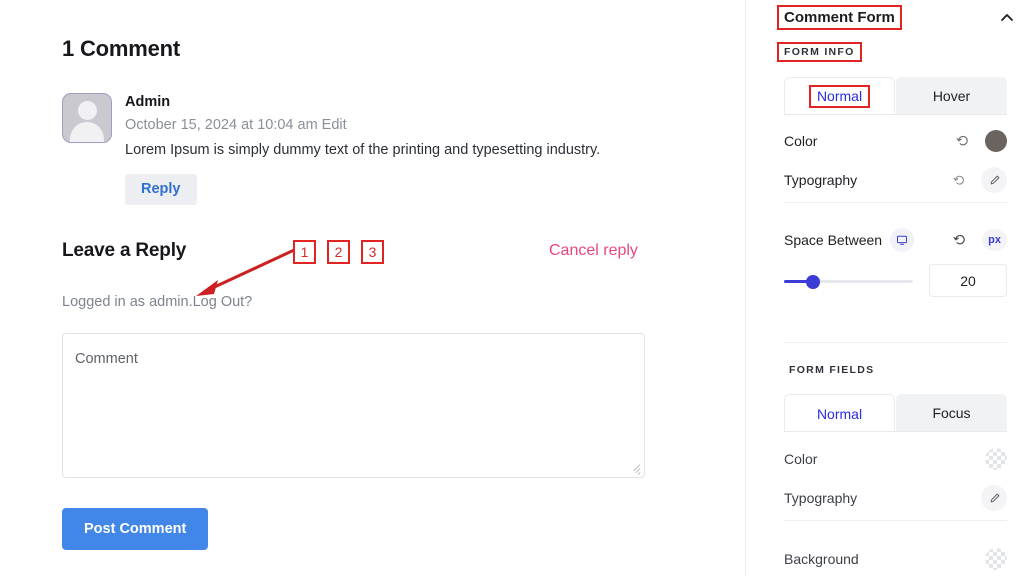 This screenshot has width=1024, height=576. Describe the element at coordinates (848, 281) in the screenshot. I see `space-between-slider` at that location.